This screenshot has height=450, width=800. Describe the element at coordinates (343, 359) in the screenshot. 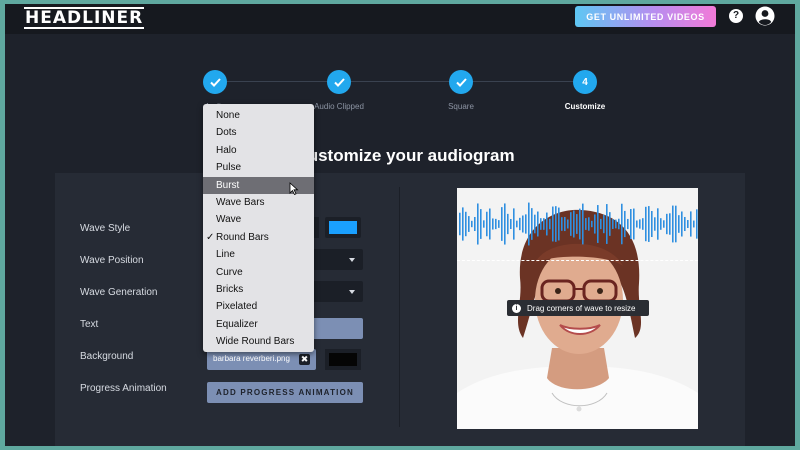

I see `background-color-swatch` at that location.